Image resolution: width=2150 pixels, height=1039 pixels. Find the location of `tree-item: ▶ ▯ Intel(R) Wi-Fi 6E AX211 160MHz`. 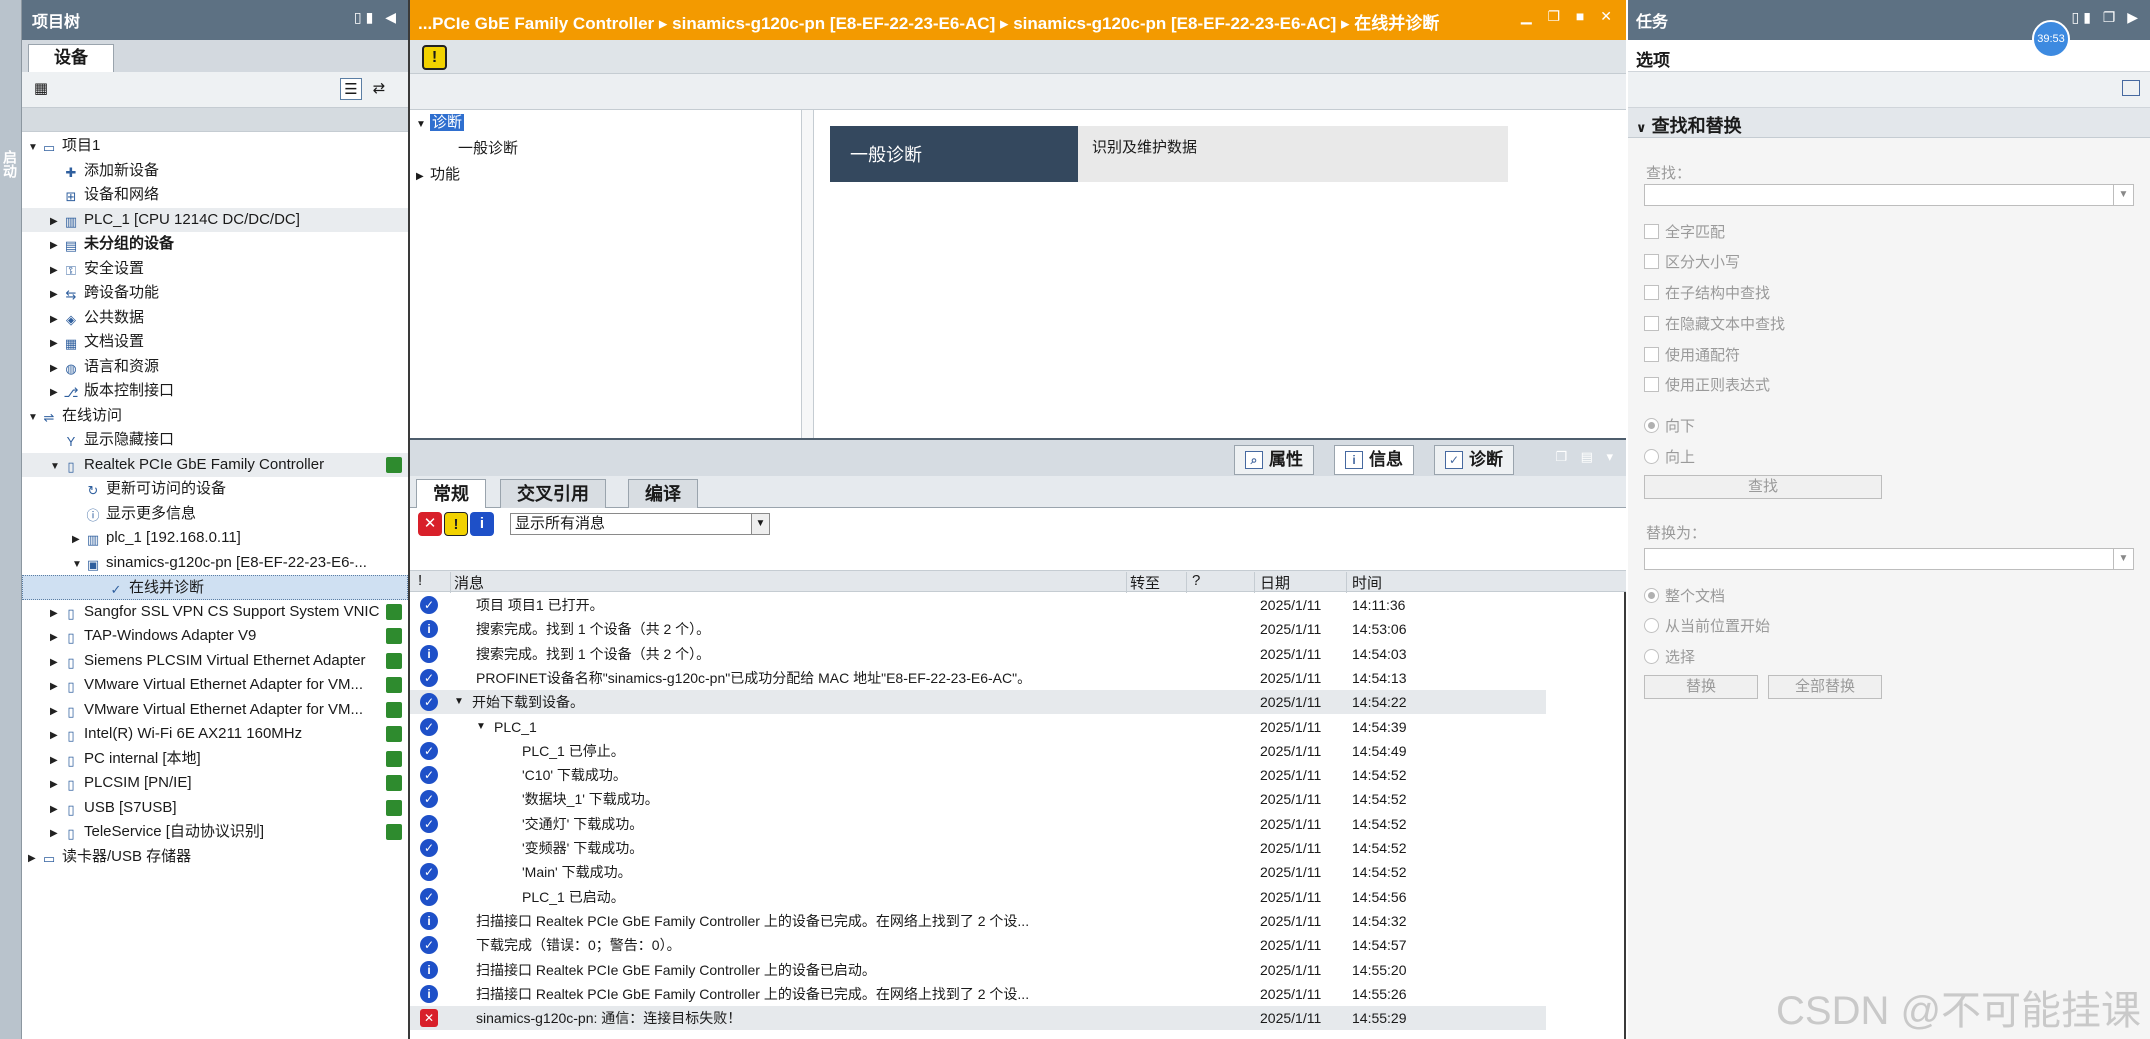

tree-item: ▶ ▯ Intel(R) Wi-Fi 6E AX211 160MHz is located at coordinates (215, 734).